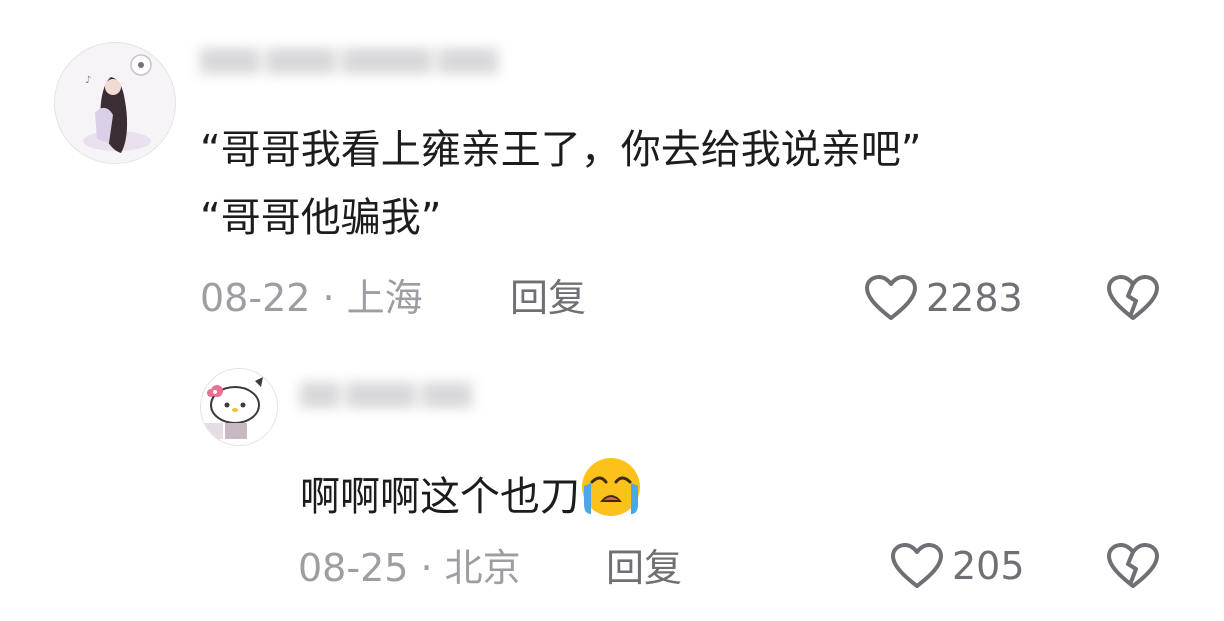 The height and width of the screenshot is (621, 1224). Describe the element at coordinates (988, 566) in the screenshot. I see `like-count: 205` at that location.